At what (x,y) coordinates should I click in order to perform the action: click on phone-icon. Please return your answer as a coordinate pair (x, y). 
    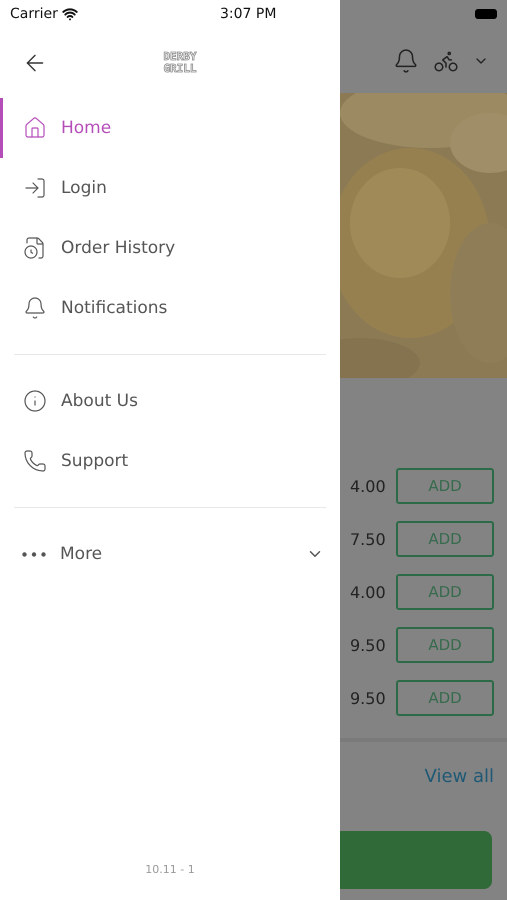
    Looking at the image, I should click on (35, 461).